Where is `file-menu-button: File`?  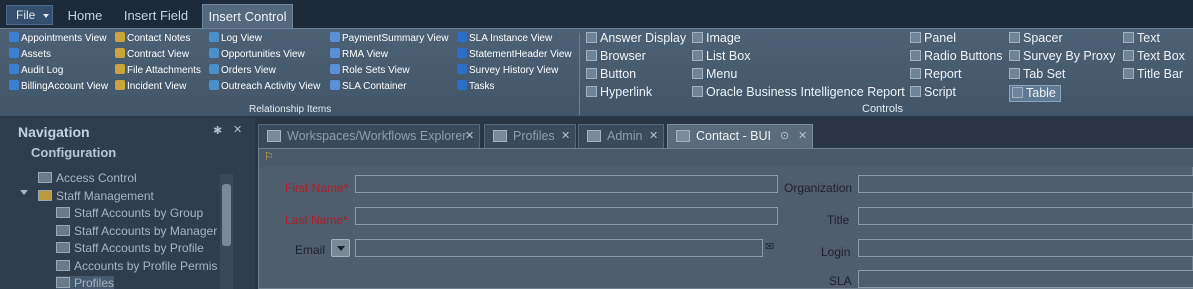
file-menu-button: File is located at coordinates (29, 15).